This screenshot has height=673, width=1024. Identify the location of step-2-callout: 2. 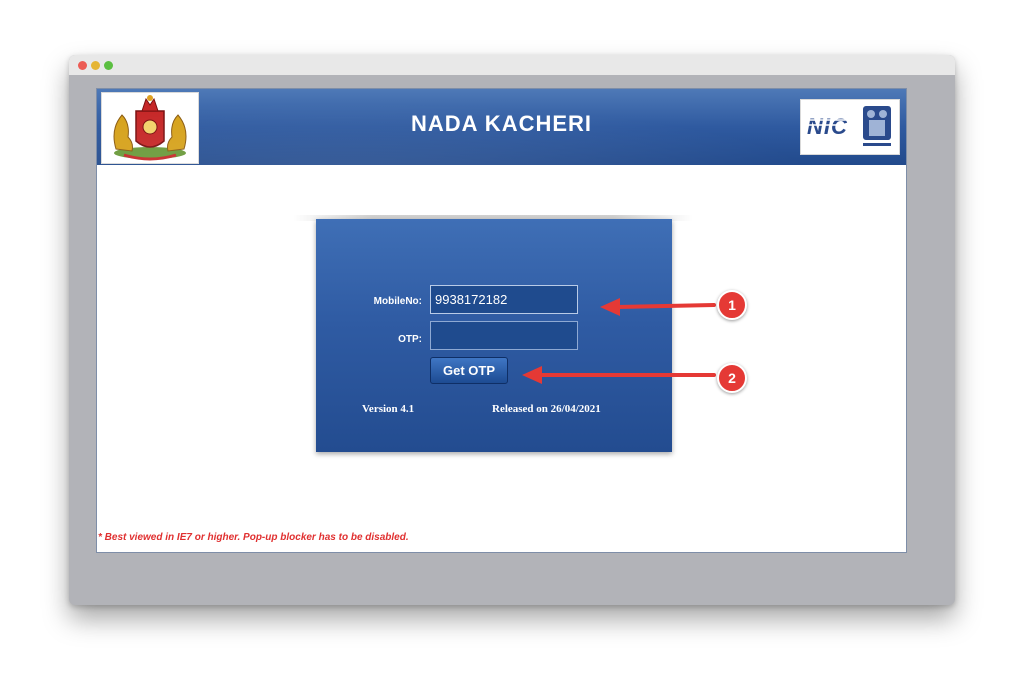
(732, 378).